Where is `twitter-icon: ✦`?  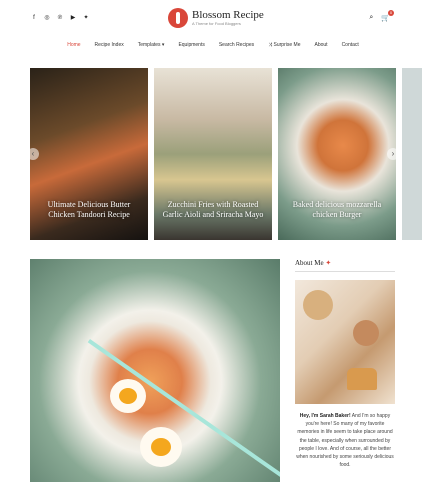 twitter-icon: ✦ is located at coordinates (86, 18).